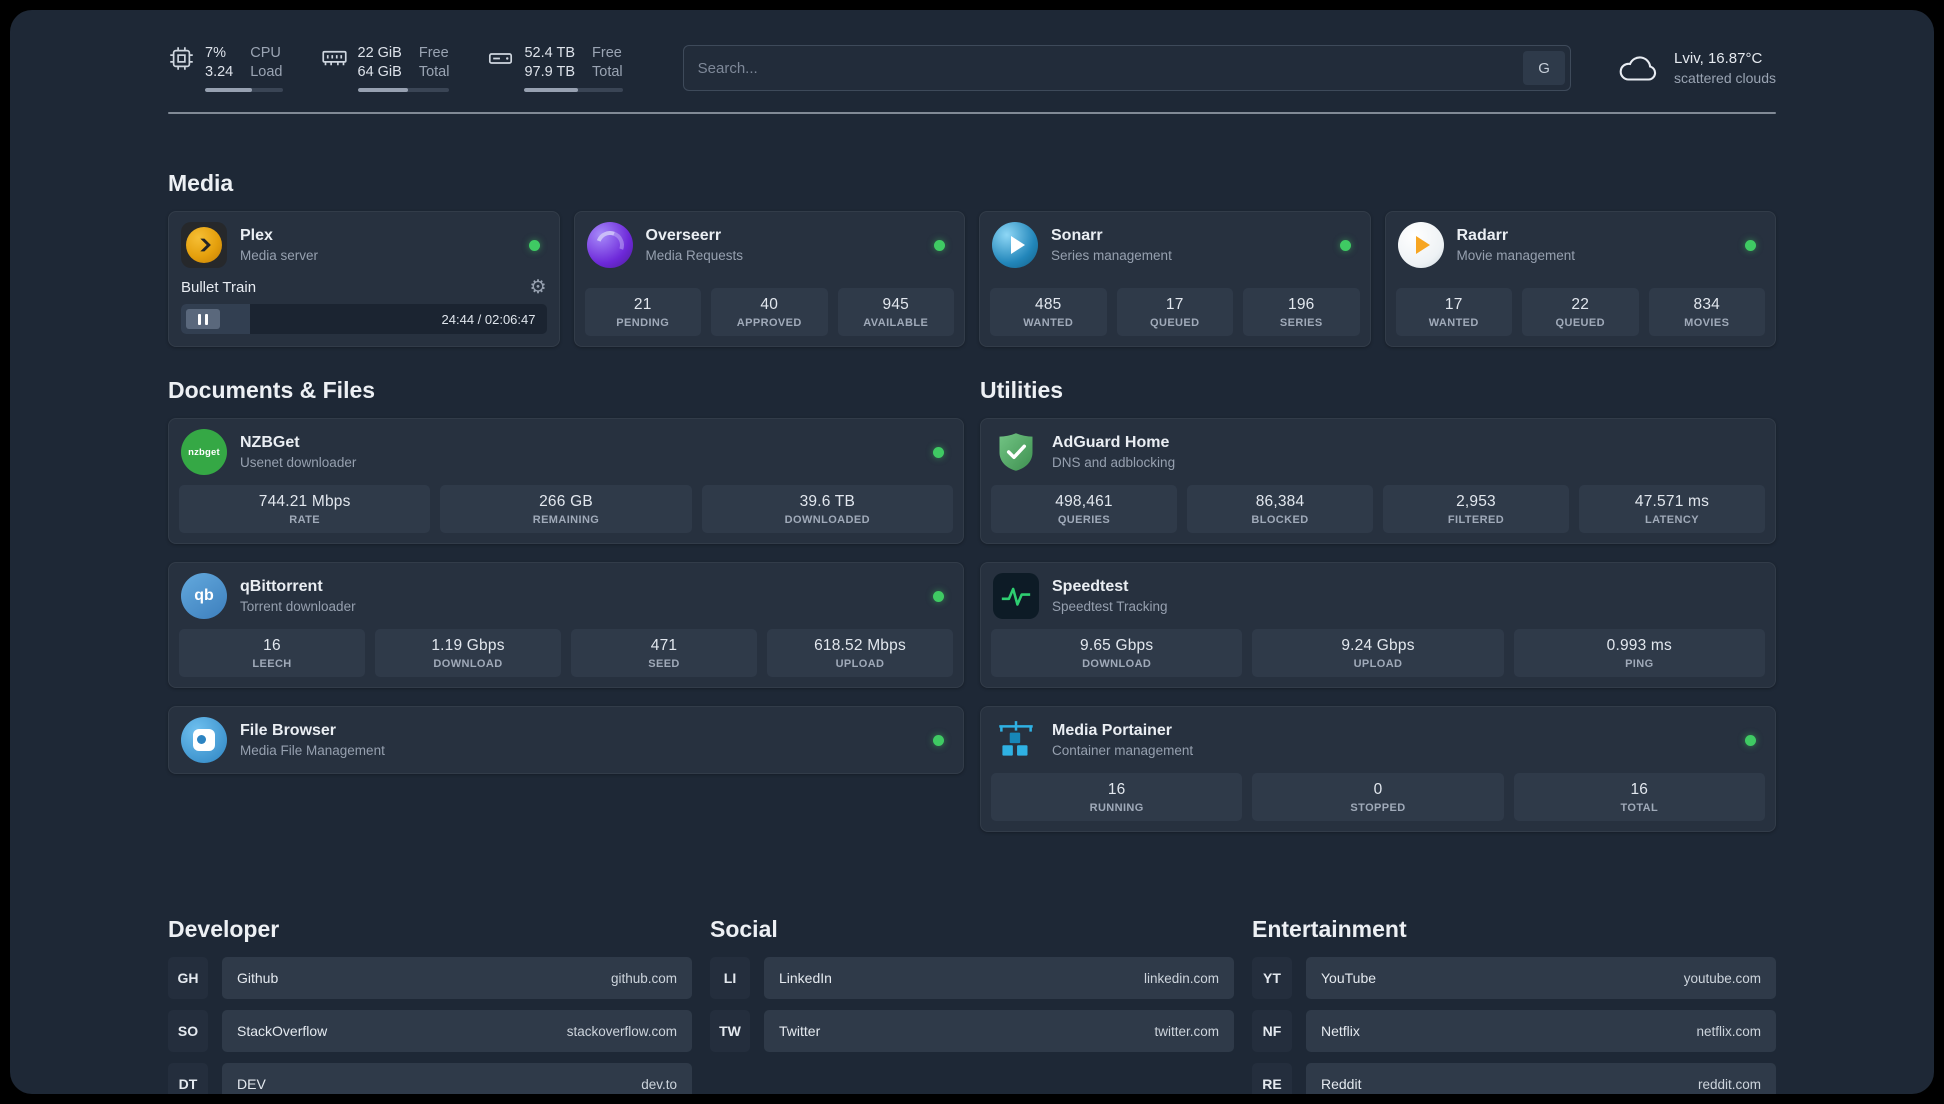 The width and height of the screenshot is (1944, 1104). What do you see at coordinates (1482, 235) in the screenshot?
I see `app-name: Radarr` at bounding box center [1482, 235].